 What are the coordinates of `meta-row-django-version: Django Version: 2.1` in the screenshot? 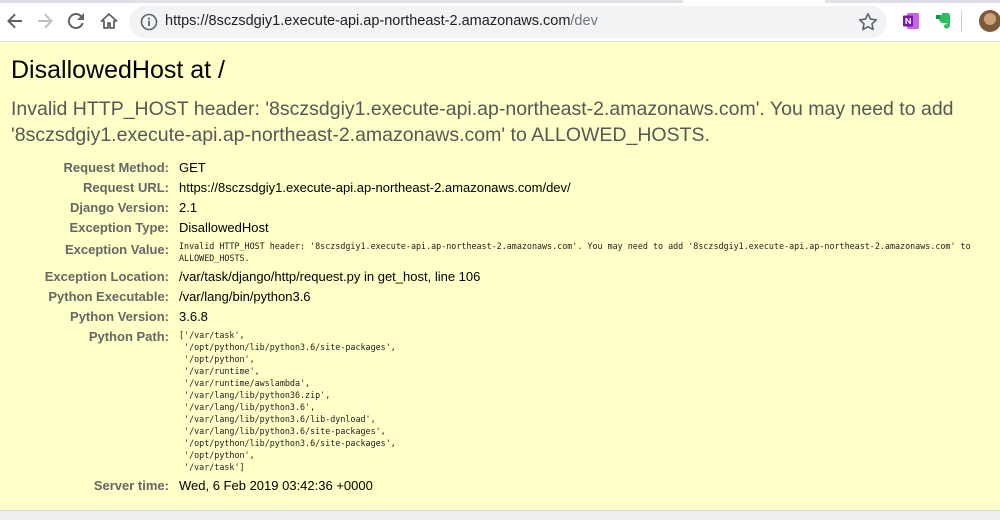 It's located at (497, 208).